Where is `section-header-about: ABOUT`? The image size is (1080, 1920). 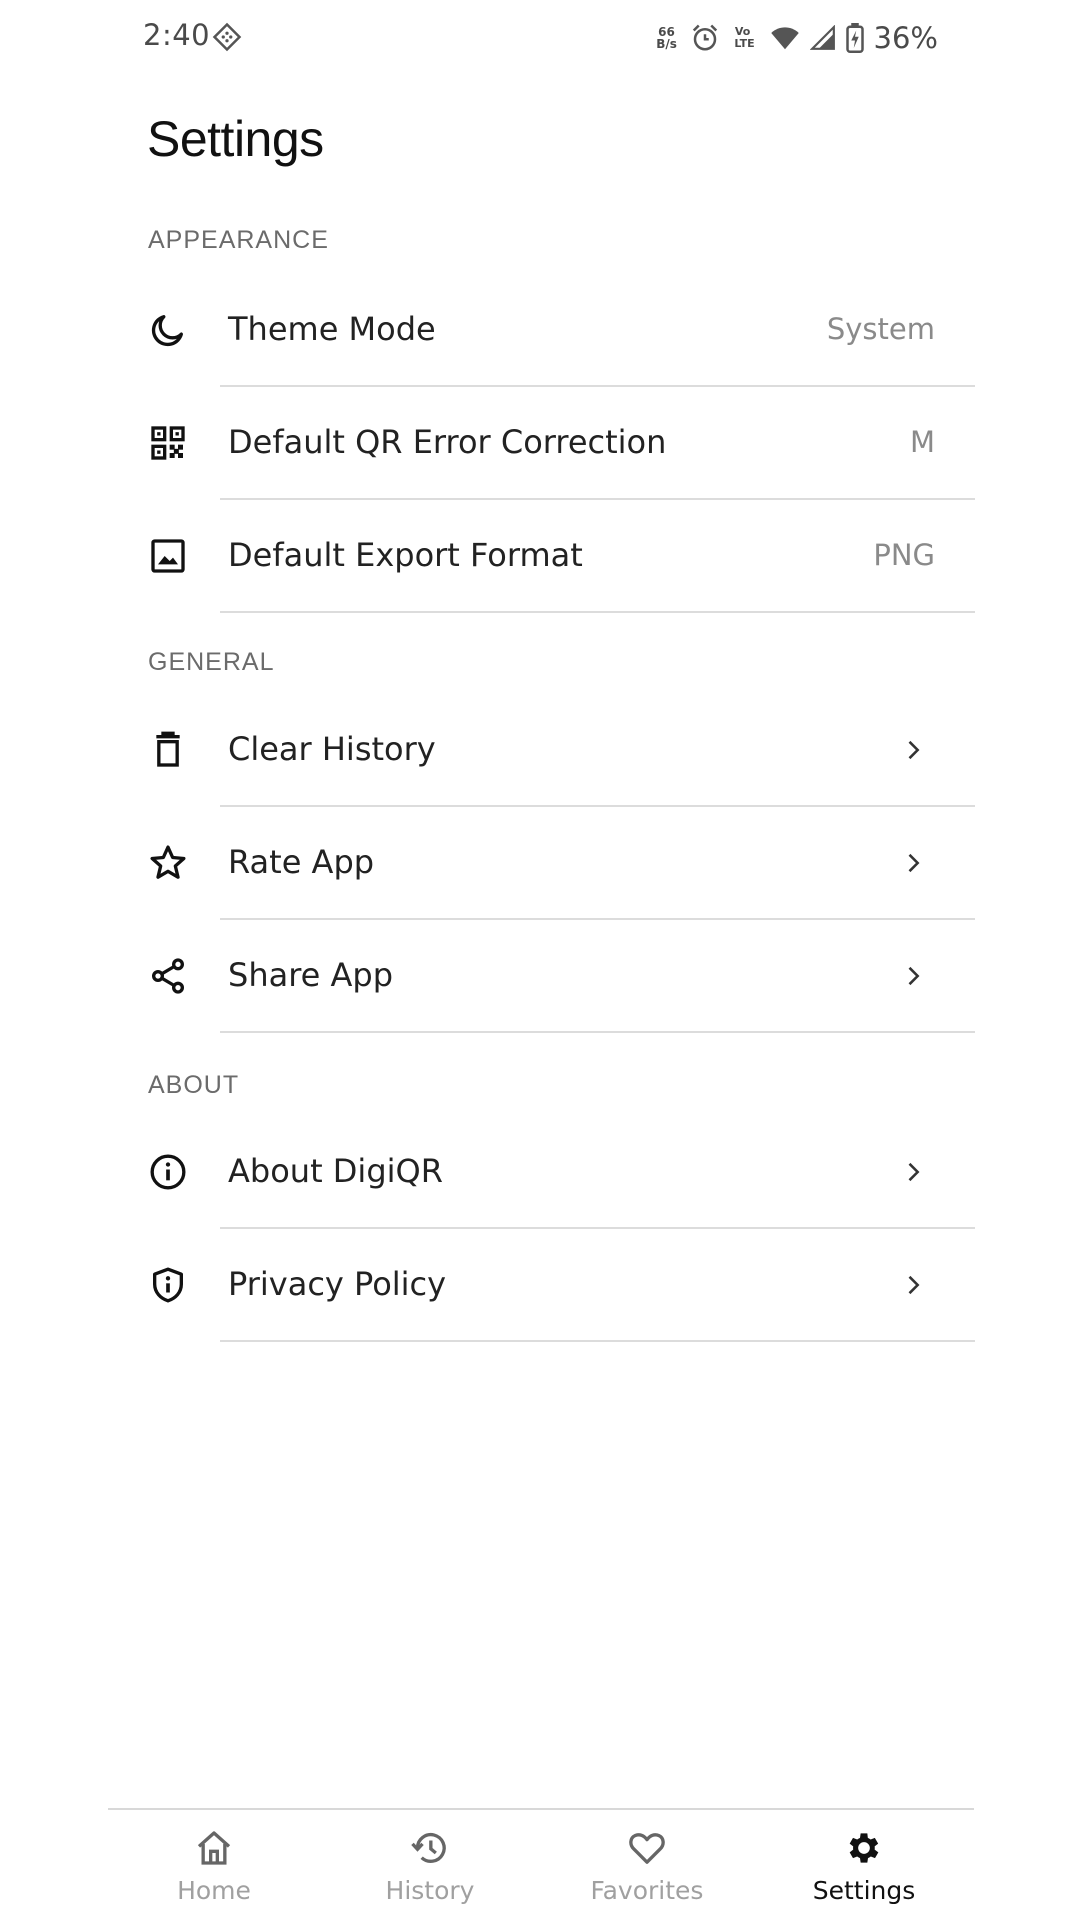
section-header-about: ABOUT is located at coordinates (194, 1085).